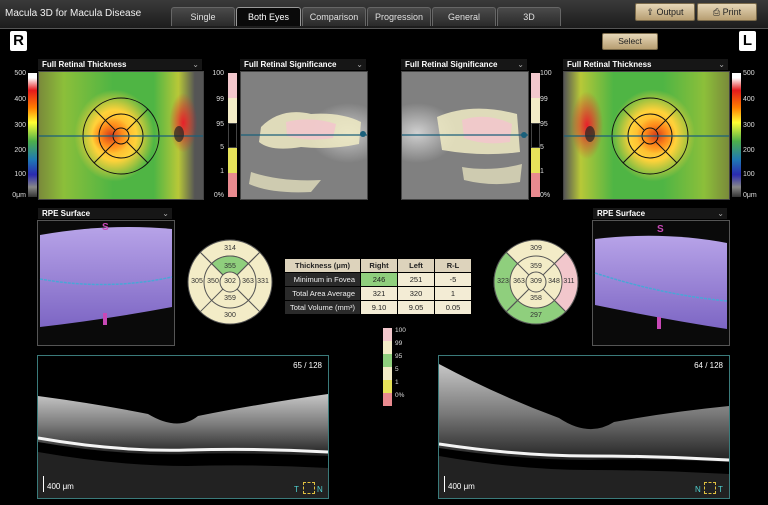 Image resolution: width=768 pixels, height=505 pixels. Describe the element at coordinates (268, 16) in the screenshot. I see `tab-both-eyes: Both Eyes` at that location.